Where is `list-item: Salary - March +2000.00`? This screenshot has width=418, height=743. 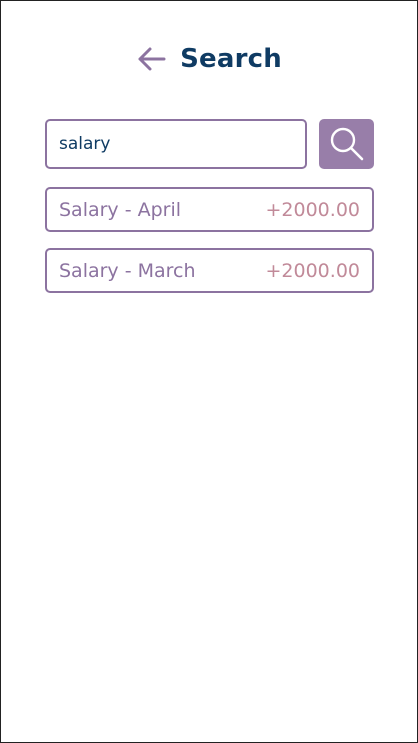 list-item: Salary - March +2000.00 is located at coordinates (209, 270).